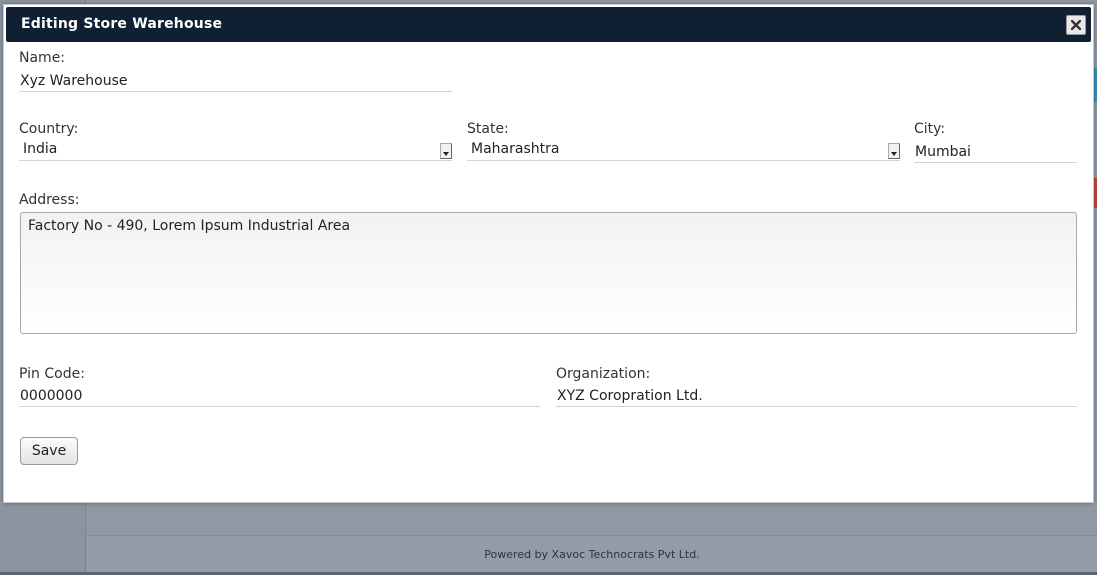 The image size is (1097, 575). What do you see at coordinates (930, 129) in the screenshot?
I see `city-label: City:` at bounding box center [930, 129].